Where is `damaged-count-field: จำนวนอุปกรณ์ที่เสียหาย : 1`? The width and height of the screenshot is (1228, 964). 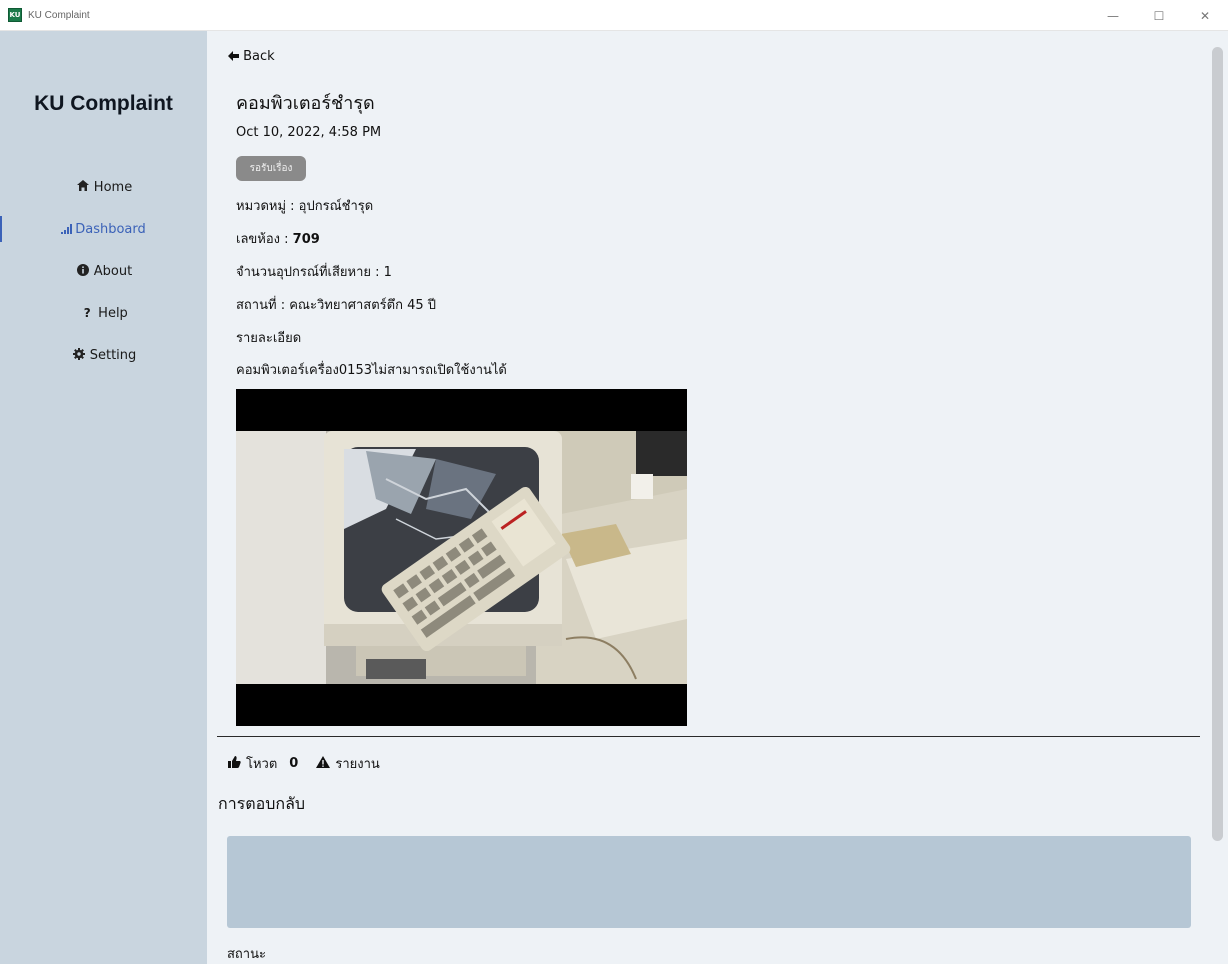
damaged-count-field: จำนวนอุปกรณ์ที่เสียหาย : 1 is located at coordinates (314, 271).